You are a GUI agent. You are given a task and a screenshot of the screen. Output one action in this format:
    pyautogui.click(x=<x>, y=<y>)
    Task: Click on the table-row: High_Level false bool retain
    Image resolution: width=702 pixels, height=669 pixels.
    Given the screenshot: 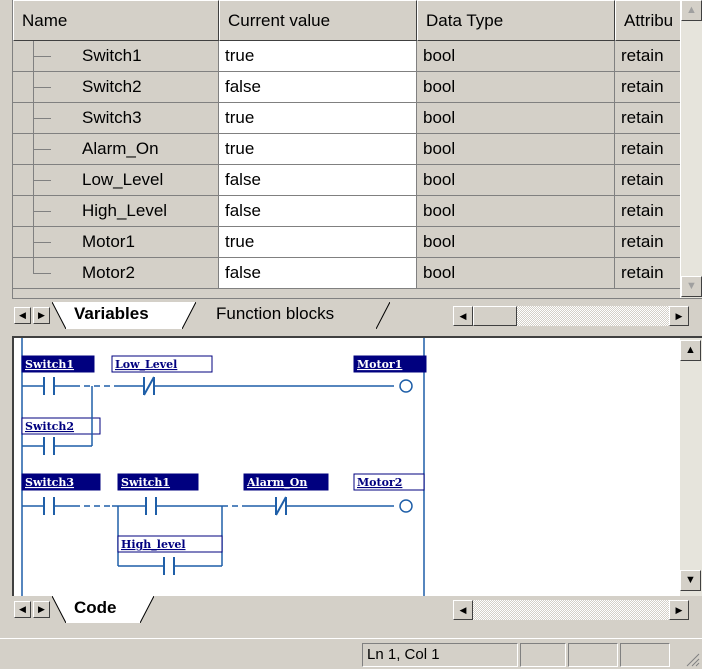 What is the action you would take?
    pyautogui.click(x=346, y=211)
    